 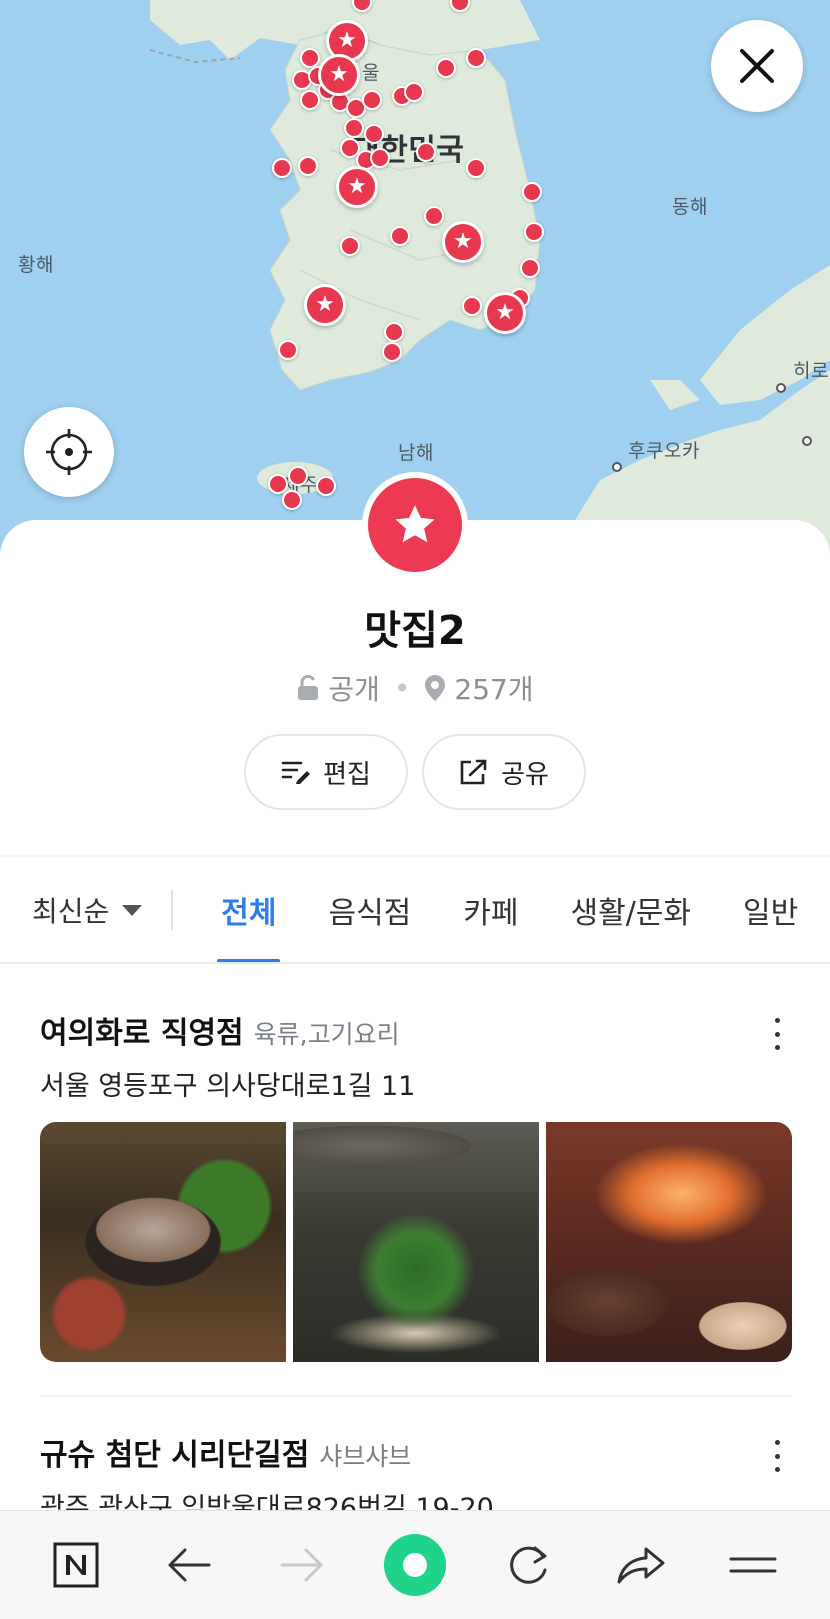 I want to click on tabs-divider, so click(x=415, y=963).